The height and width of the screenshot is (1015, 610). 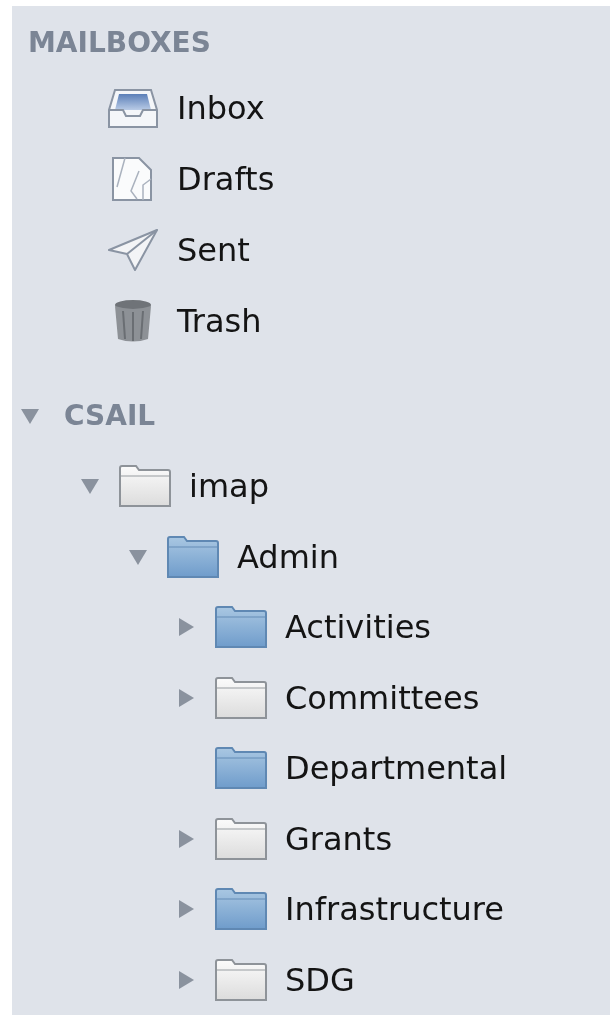 What do you see at coordinates (358, 627) in the screenshot?
I see `folder-label: Activities` at bounding box center [358, 627].